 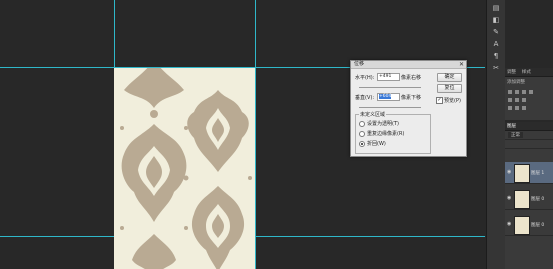 What do you see at coordinates (365, 98) in the screenshot?
I see `vertical-label: 垂直(V):` at bounding box center [365, 98].